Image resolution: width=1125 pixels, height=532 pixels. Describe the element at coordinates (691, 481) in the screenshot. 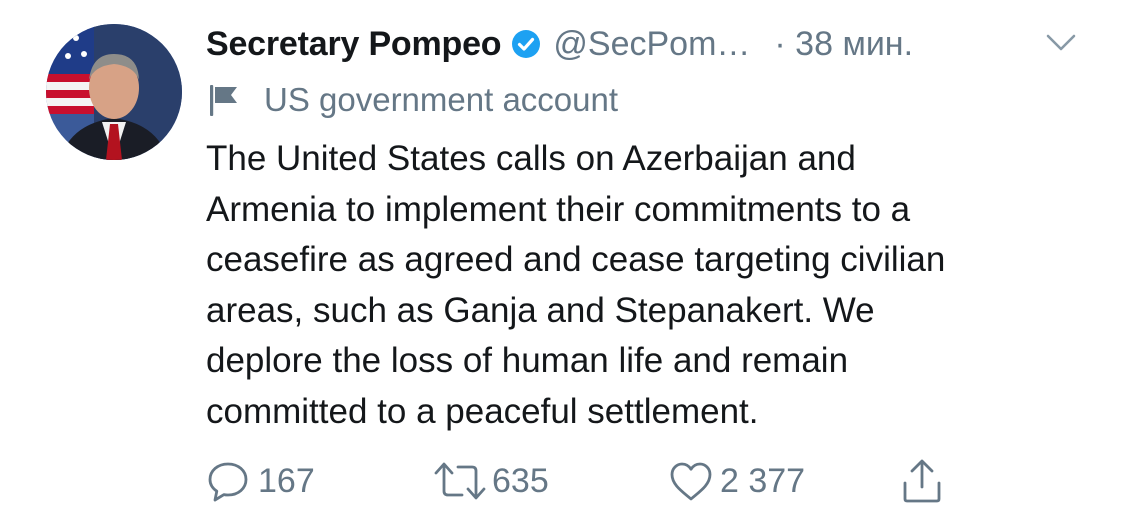

I see `heart-icon` at that location.